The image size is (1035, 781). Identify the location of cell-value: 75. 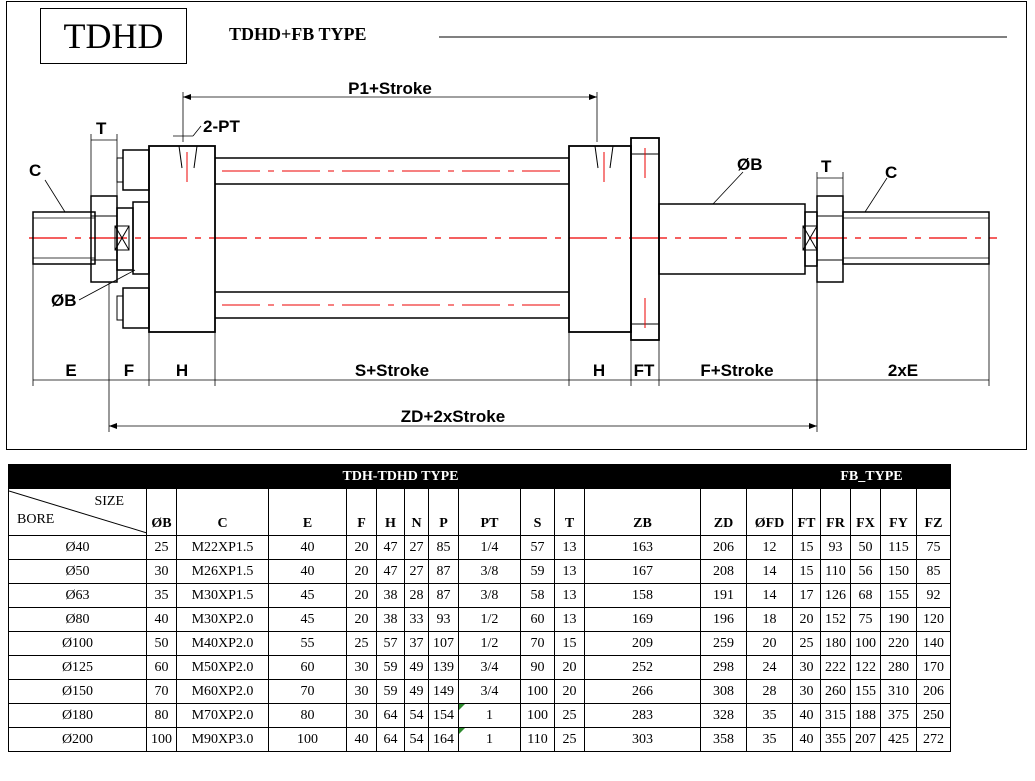
(865, 619).